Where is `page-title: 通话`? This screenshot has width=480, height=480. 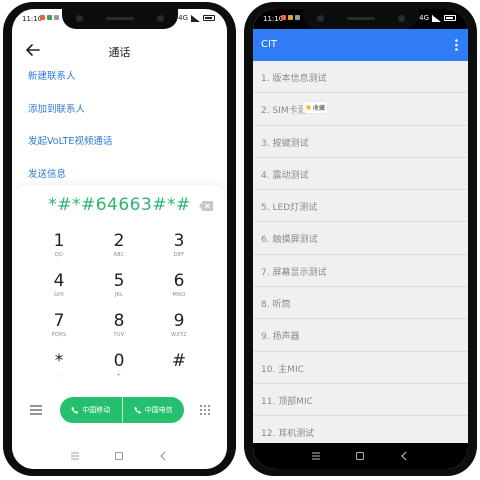
page-title: 通话 is located at coordinates (119, 52).